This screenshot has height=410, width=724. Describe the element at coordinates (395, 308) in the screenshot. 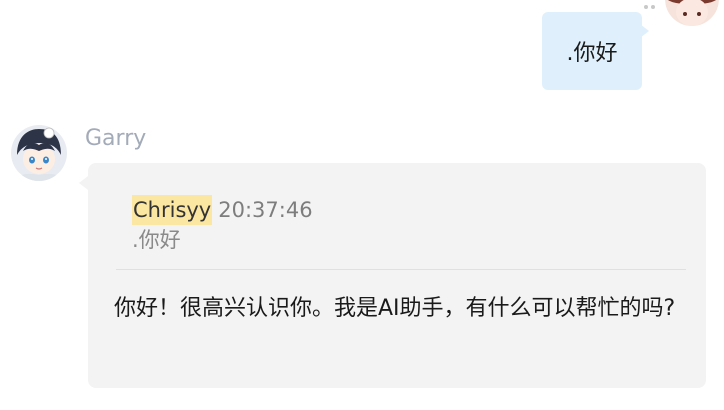

I see `reply-text: 你好！很高兴认识你。我是AI助手，有什么可以帮忙的吗?` at that location.